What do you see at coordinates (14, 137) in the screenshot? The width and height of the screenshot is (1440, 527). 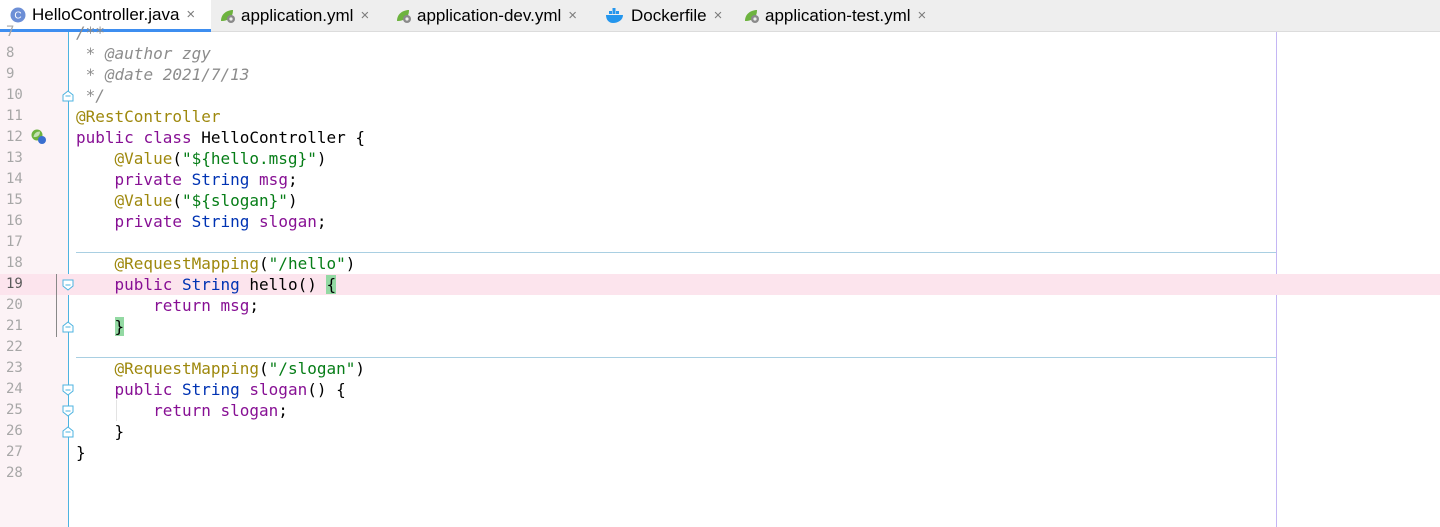 I see `line-number: 12` at bounding box center [14, 137].